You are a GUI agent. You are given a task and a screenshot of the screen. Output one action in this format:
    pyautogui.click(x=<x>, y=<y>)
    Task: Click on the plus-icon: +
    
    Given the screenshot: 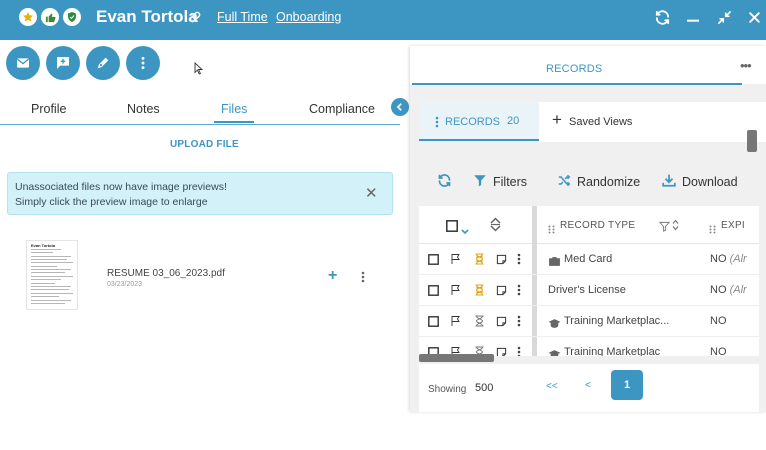 What is the action you would take?
    pyautogui.click(x=557, y=119)
    